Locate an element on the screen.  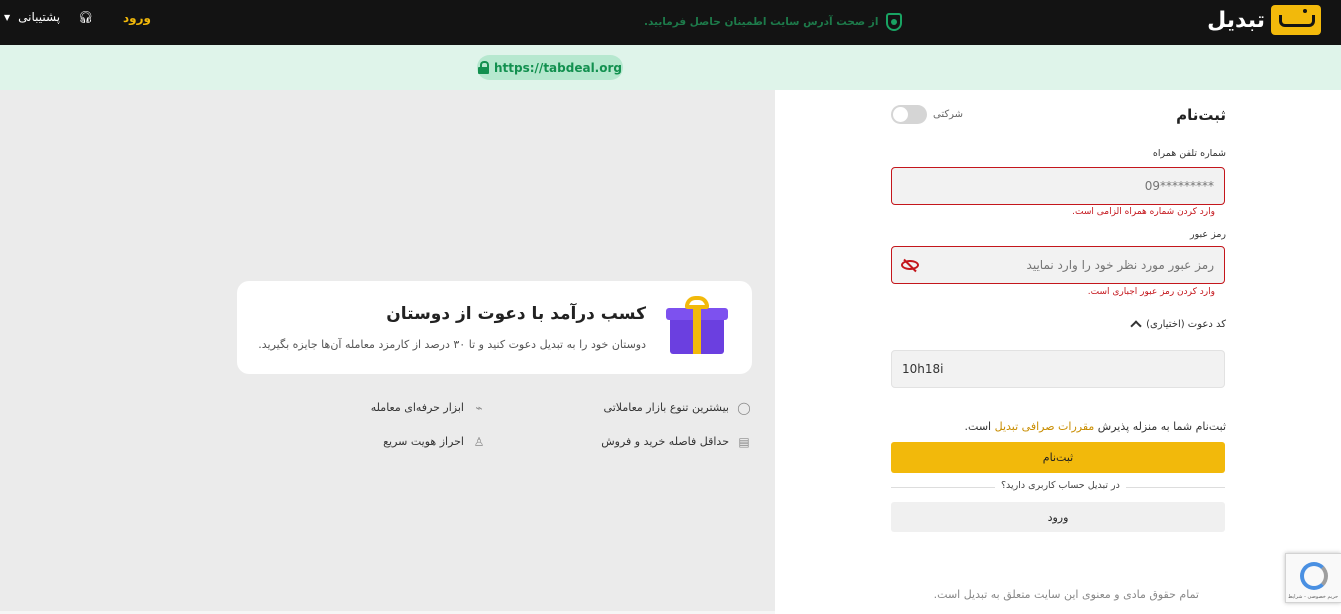
feature-market-variety: ◯ بیشترین تنوع بازار معاملاتی is located at coordinates (677, 407).